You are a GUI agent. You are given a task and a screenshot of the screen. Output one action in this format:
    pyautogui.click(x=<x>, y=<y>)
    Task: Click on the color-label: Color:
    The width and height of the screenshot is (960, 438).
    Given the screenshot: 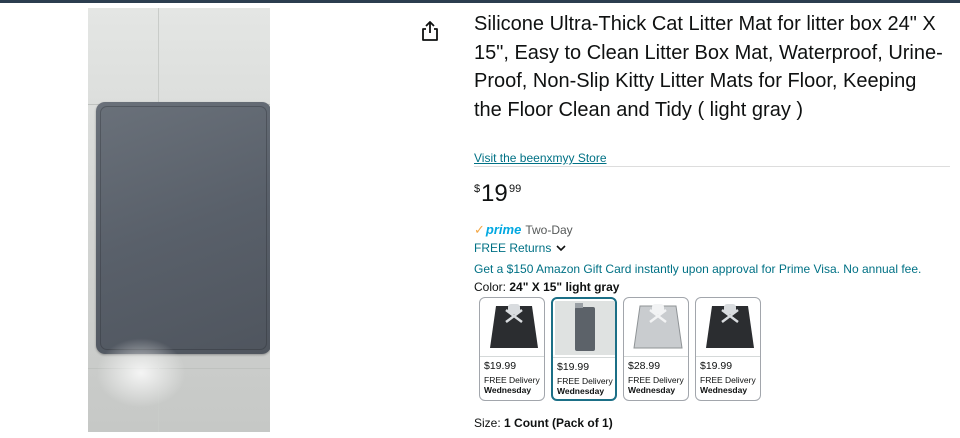 What is the action you would take?
    pyautogui.click(x=490, y=287)
    